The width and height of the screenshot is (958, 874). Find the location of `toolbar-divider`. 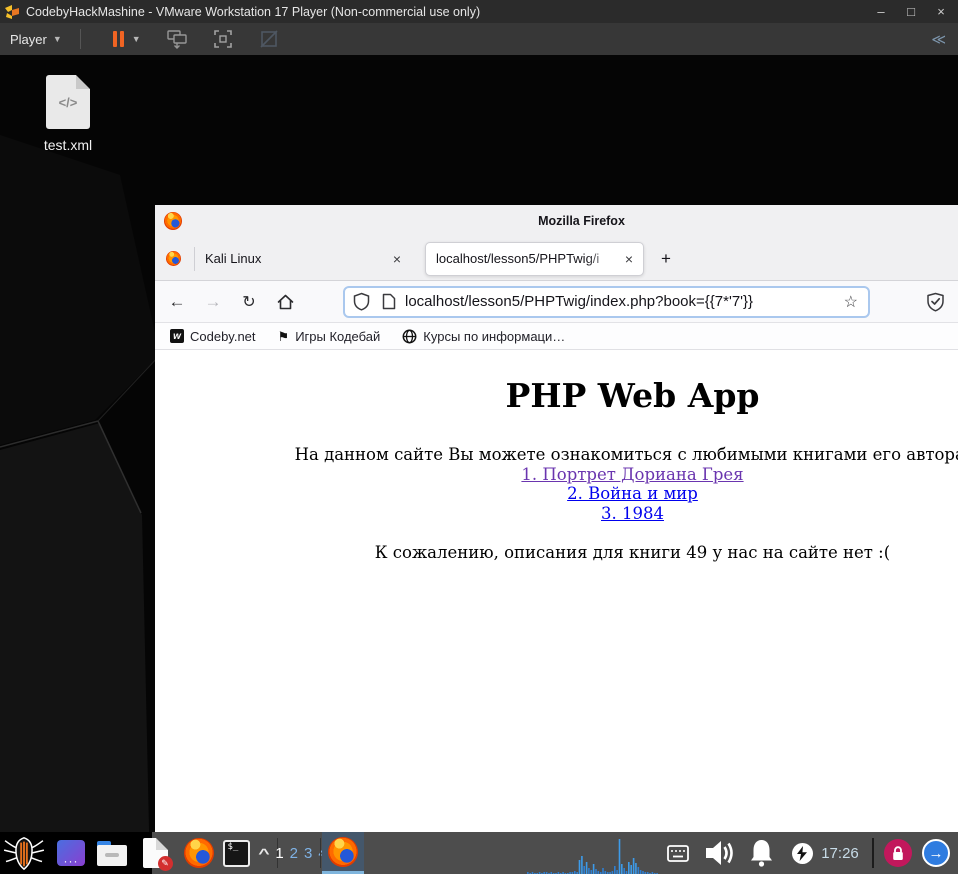

toolbar-divider is located at coordinates (80, 39).